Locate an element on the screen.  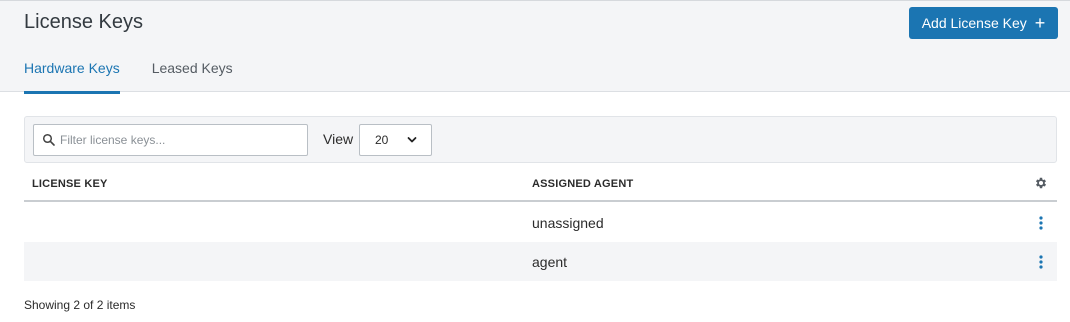
table-header: LICENSE KEY ASSIGNED AGENT is located at coordinates (540, 184).